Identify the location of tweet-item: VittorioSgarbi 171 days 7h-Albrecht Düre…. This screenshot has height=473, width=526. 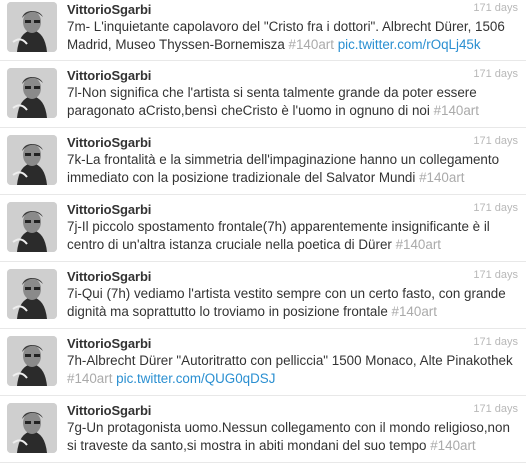
(263, 362).